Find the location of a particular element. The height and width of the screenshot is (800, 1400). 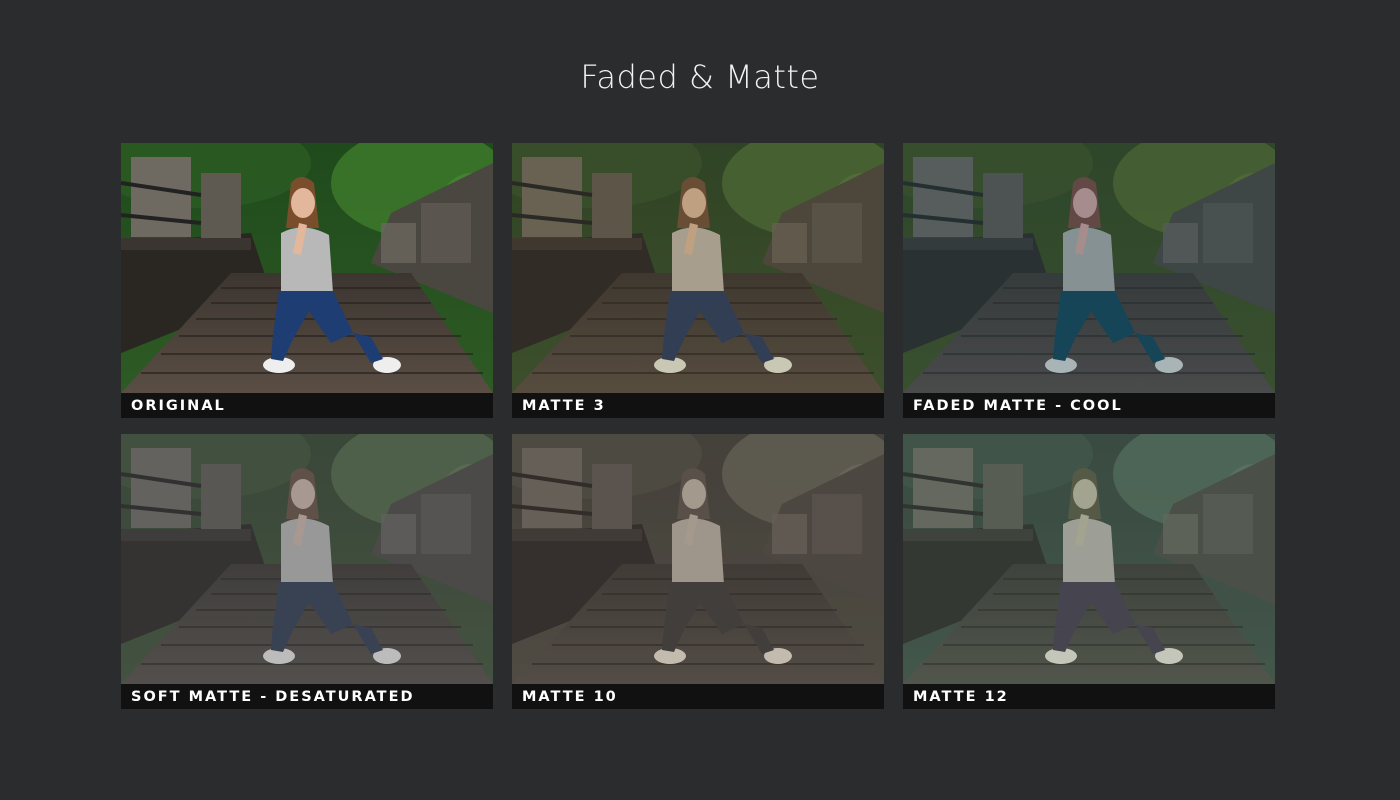

preset-card-matte-12: MATTE 12 is located at coordinates (1089, 571).